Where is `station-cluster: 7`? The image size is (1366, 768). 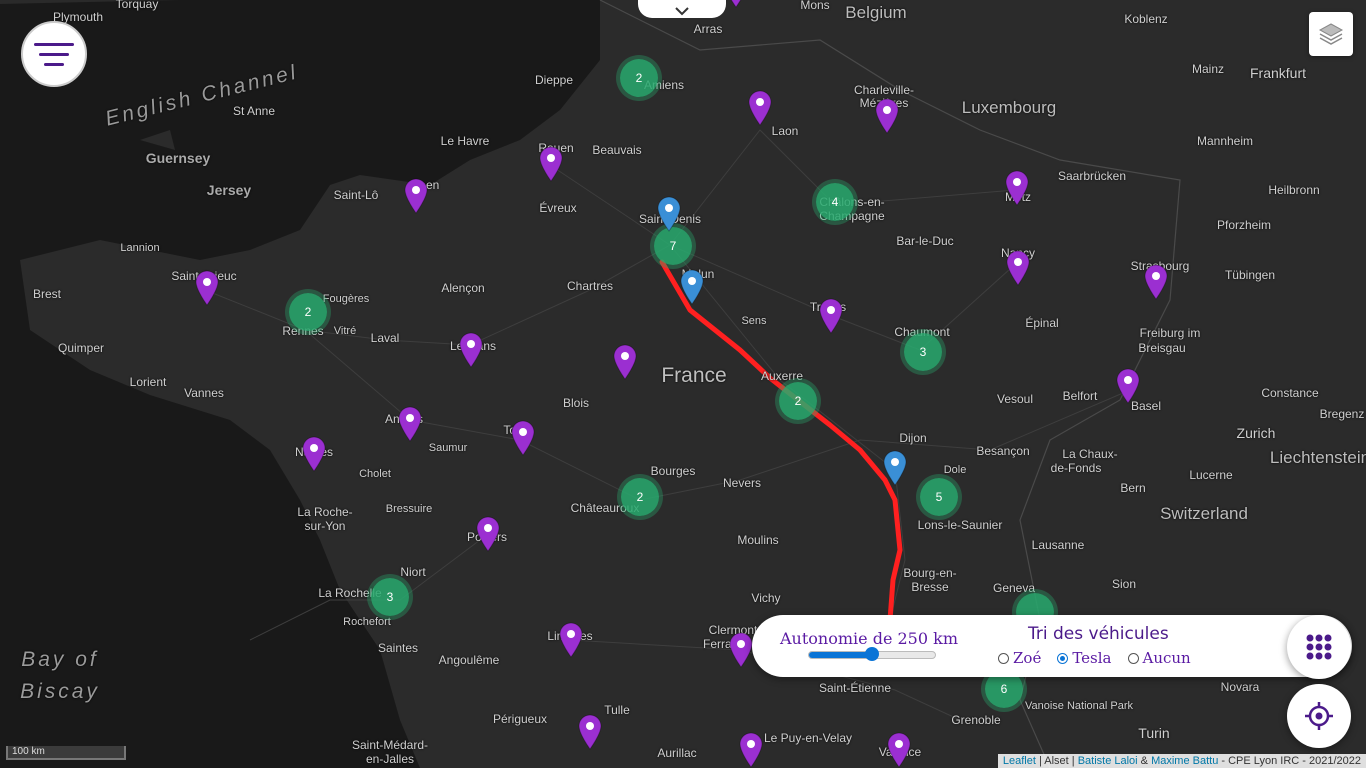
station-cluster: 7 is located at coordinates (673, 246).